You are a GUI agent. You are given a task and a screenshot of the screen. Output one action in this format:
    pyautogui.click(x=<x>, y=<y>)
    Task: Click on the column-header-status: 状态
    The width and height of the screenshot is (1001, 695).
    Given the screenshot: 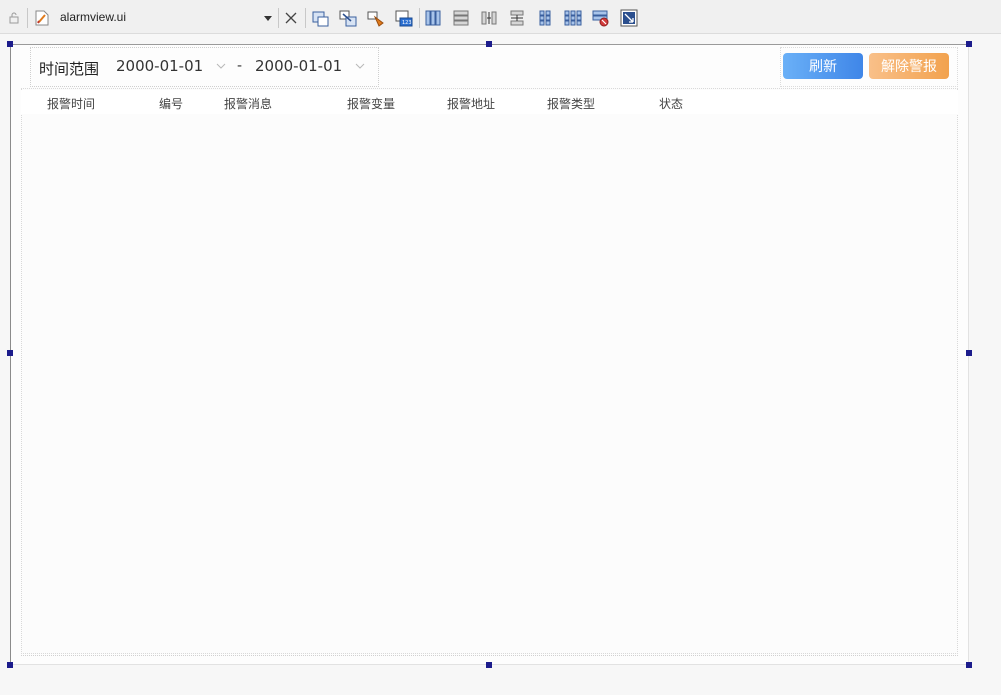 What is the action you would take?
    pyautogui.click(x=671, y=103)
    